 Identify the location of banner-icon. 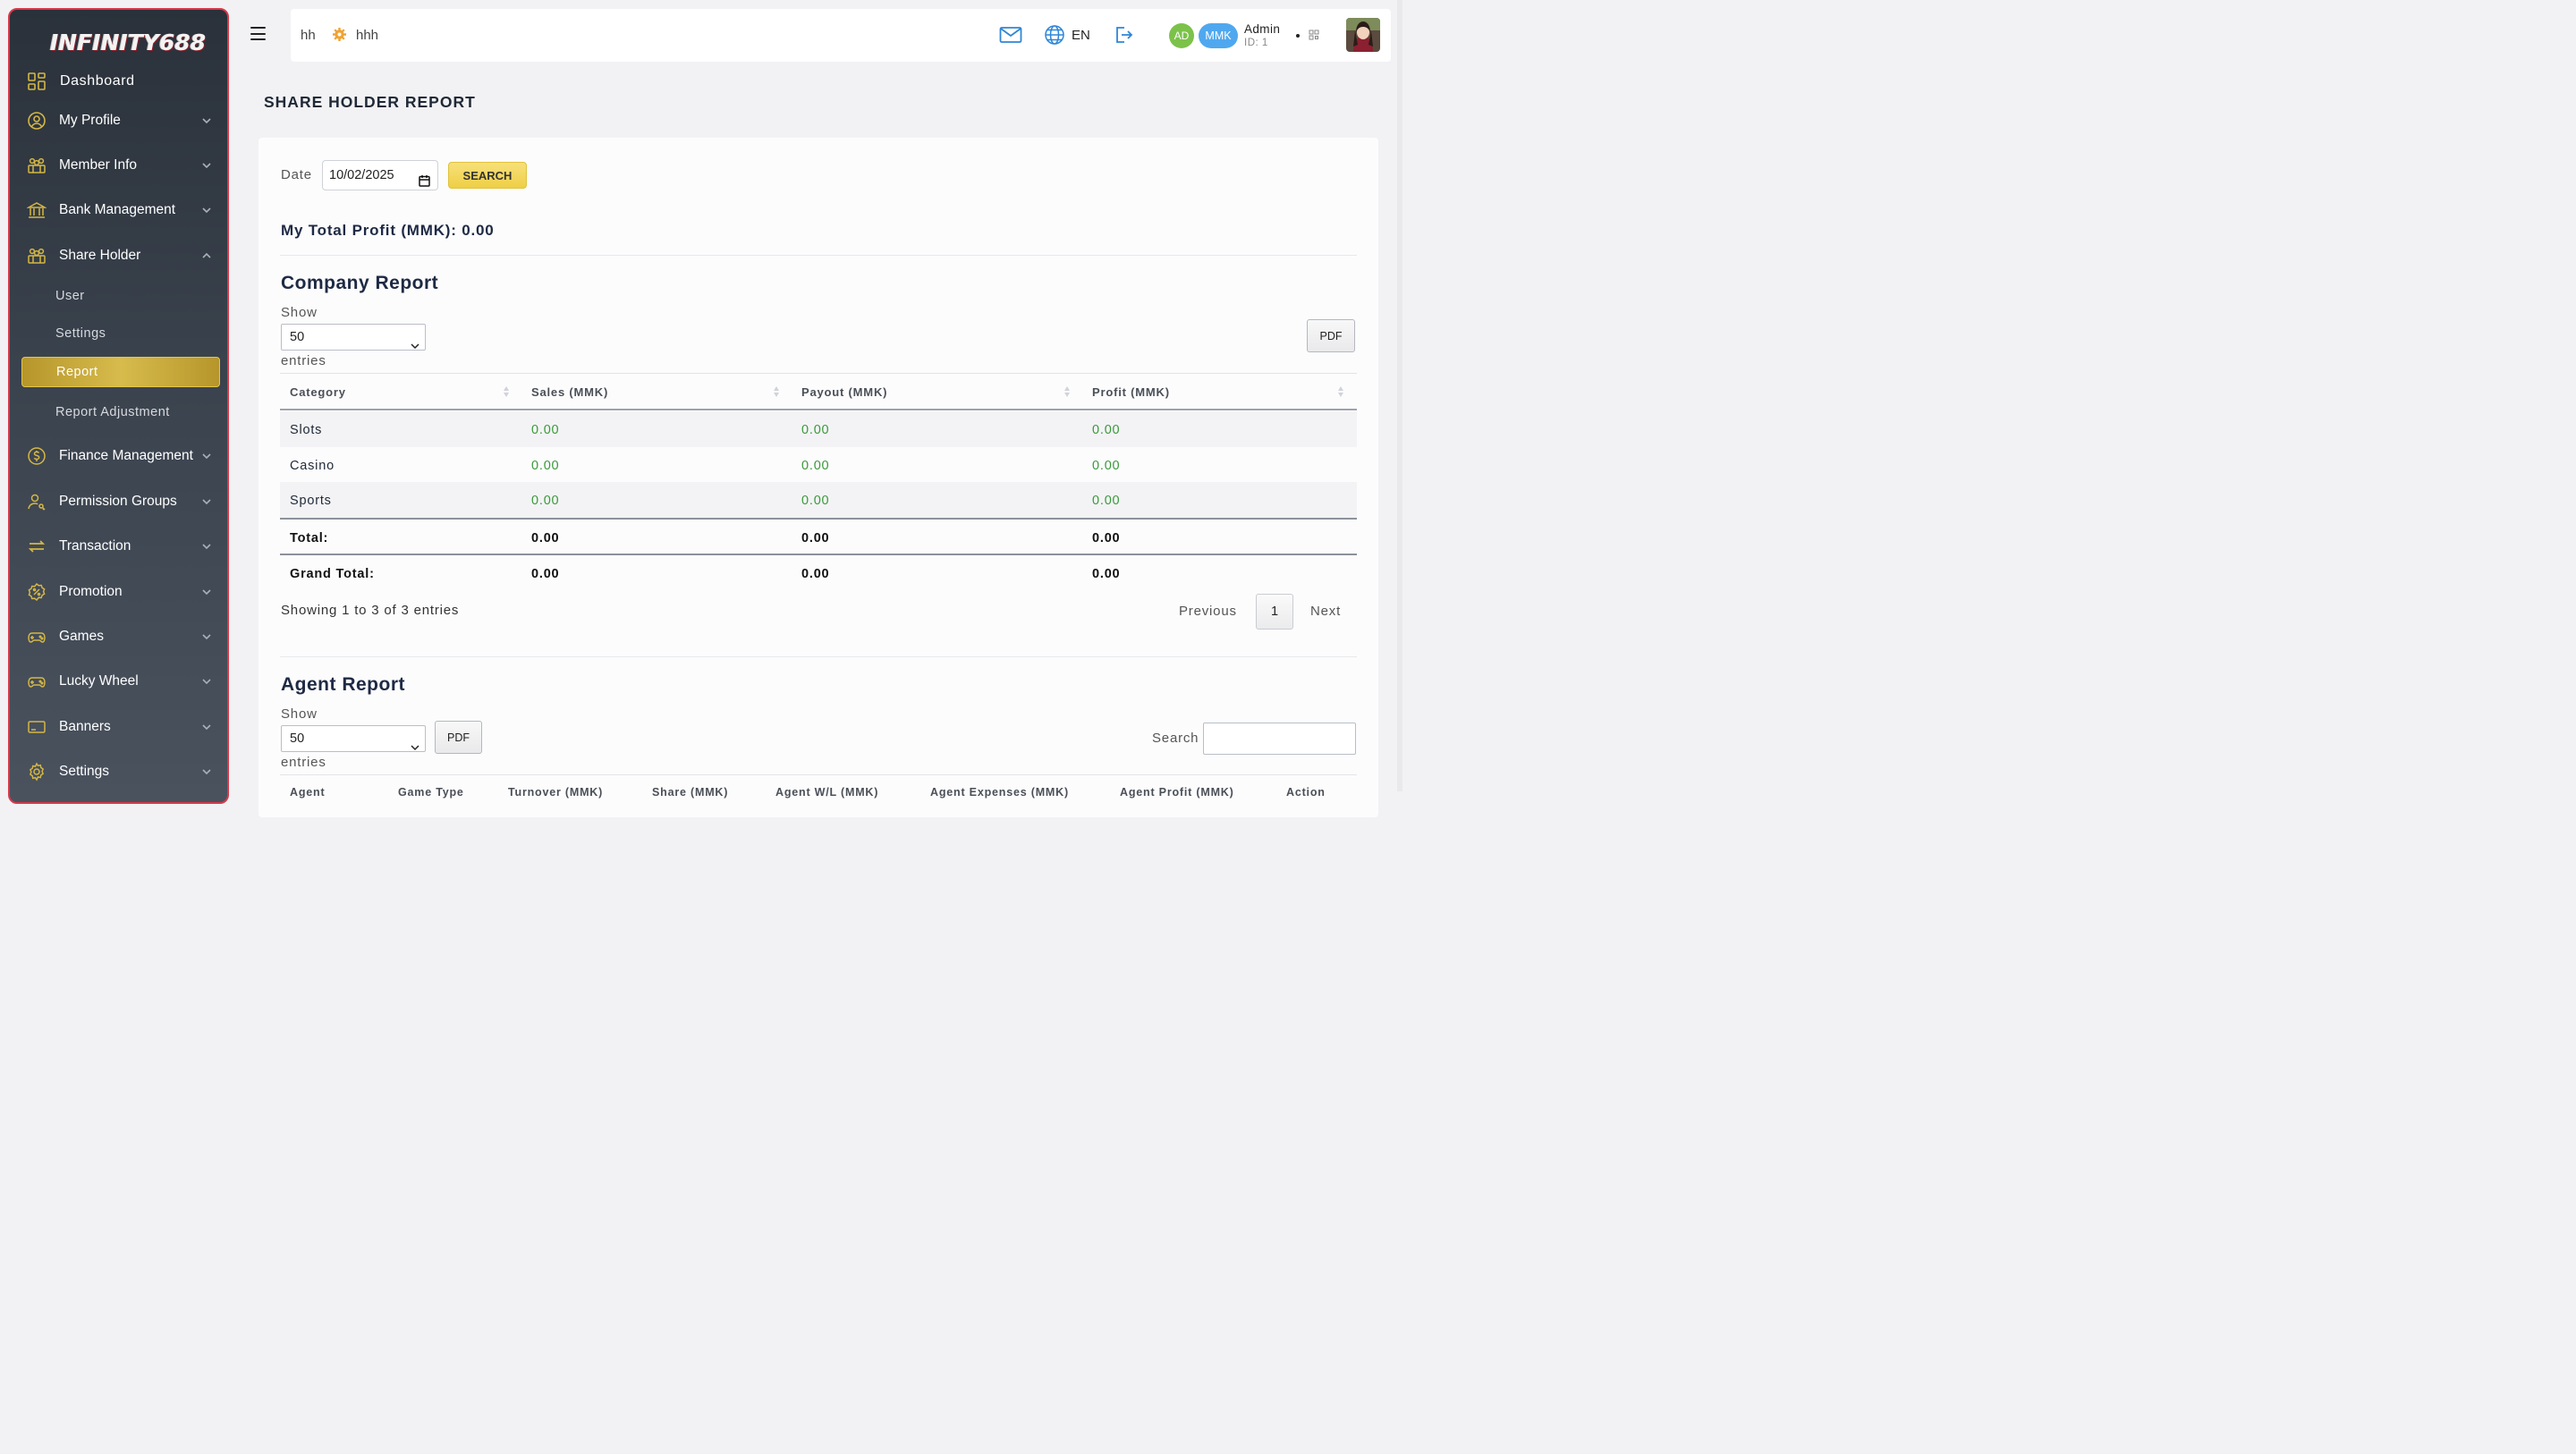
(37, 727).